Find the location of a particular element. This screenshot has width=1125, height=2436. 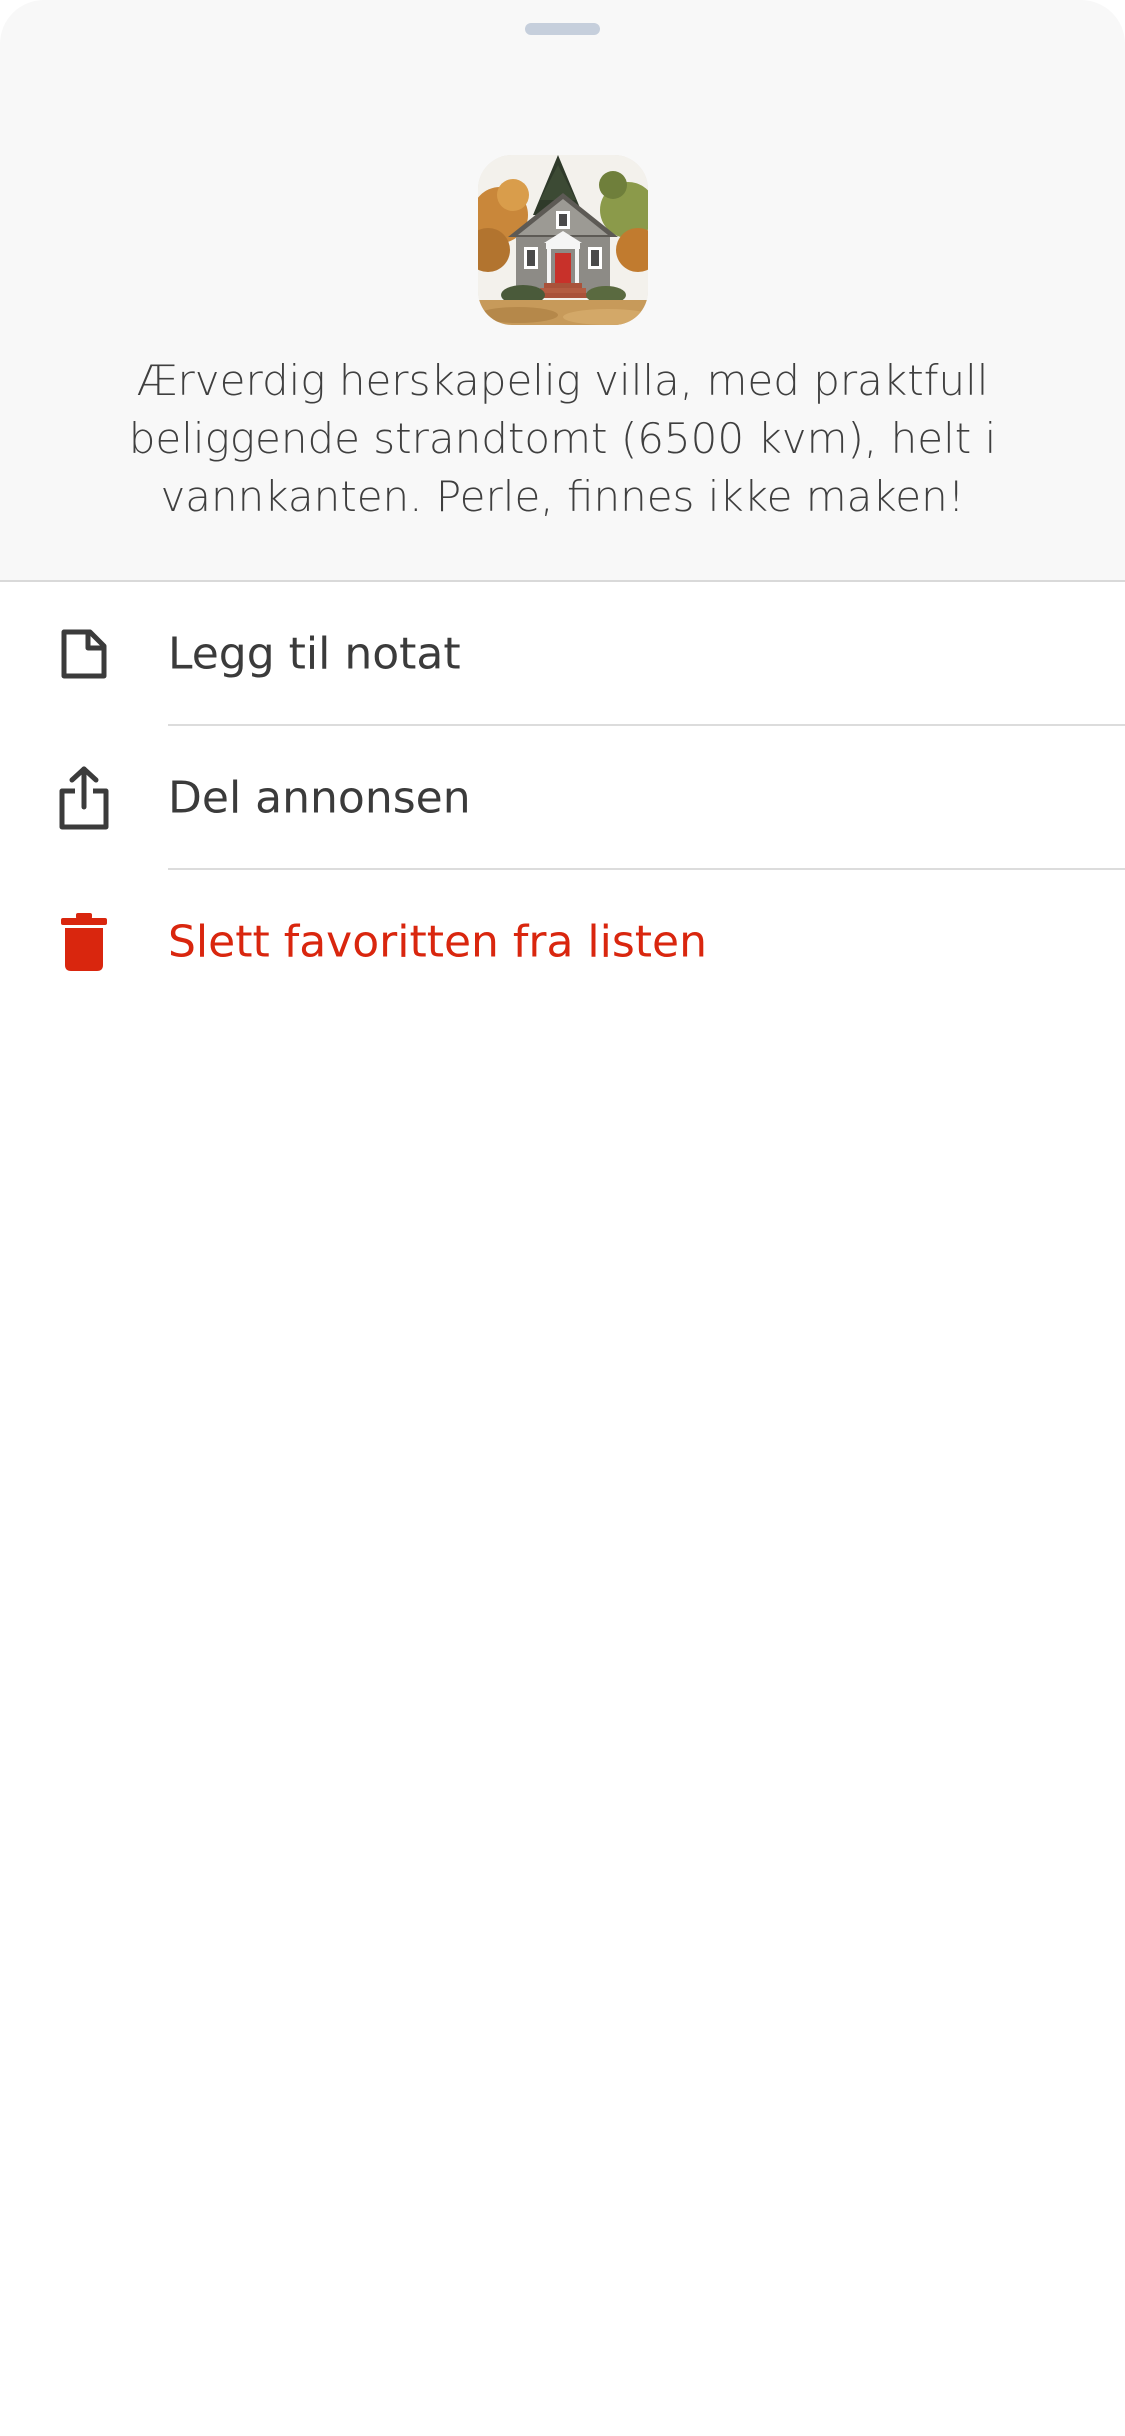

share-button: Del annonsen is located at coordinates (562, 798).